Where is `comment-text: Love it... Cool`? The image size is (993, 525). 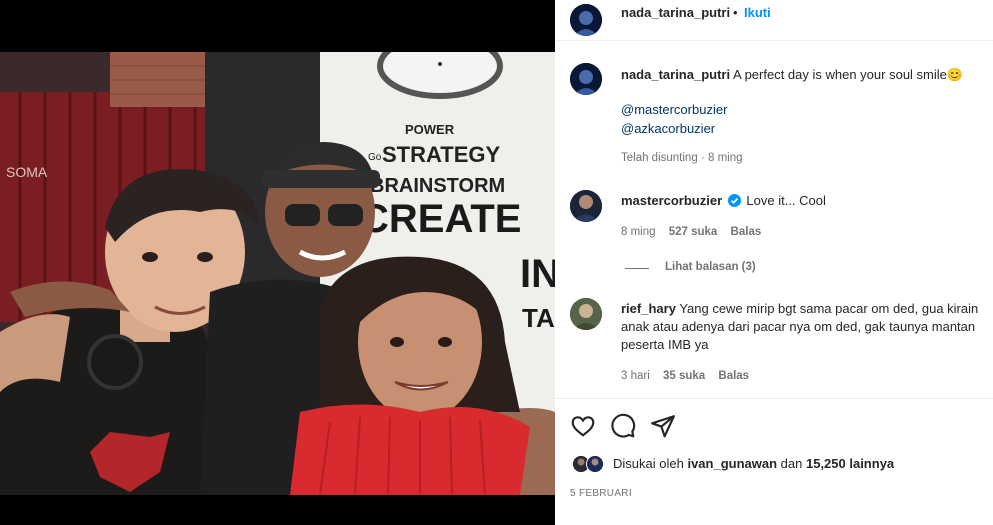
comment-text: Love it... Cool is located at coordinates (786, 200).